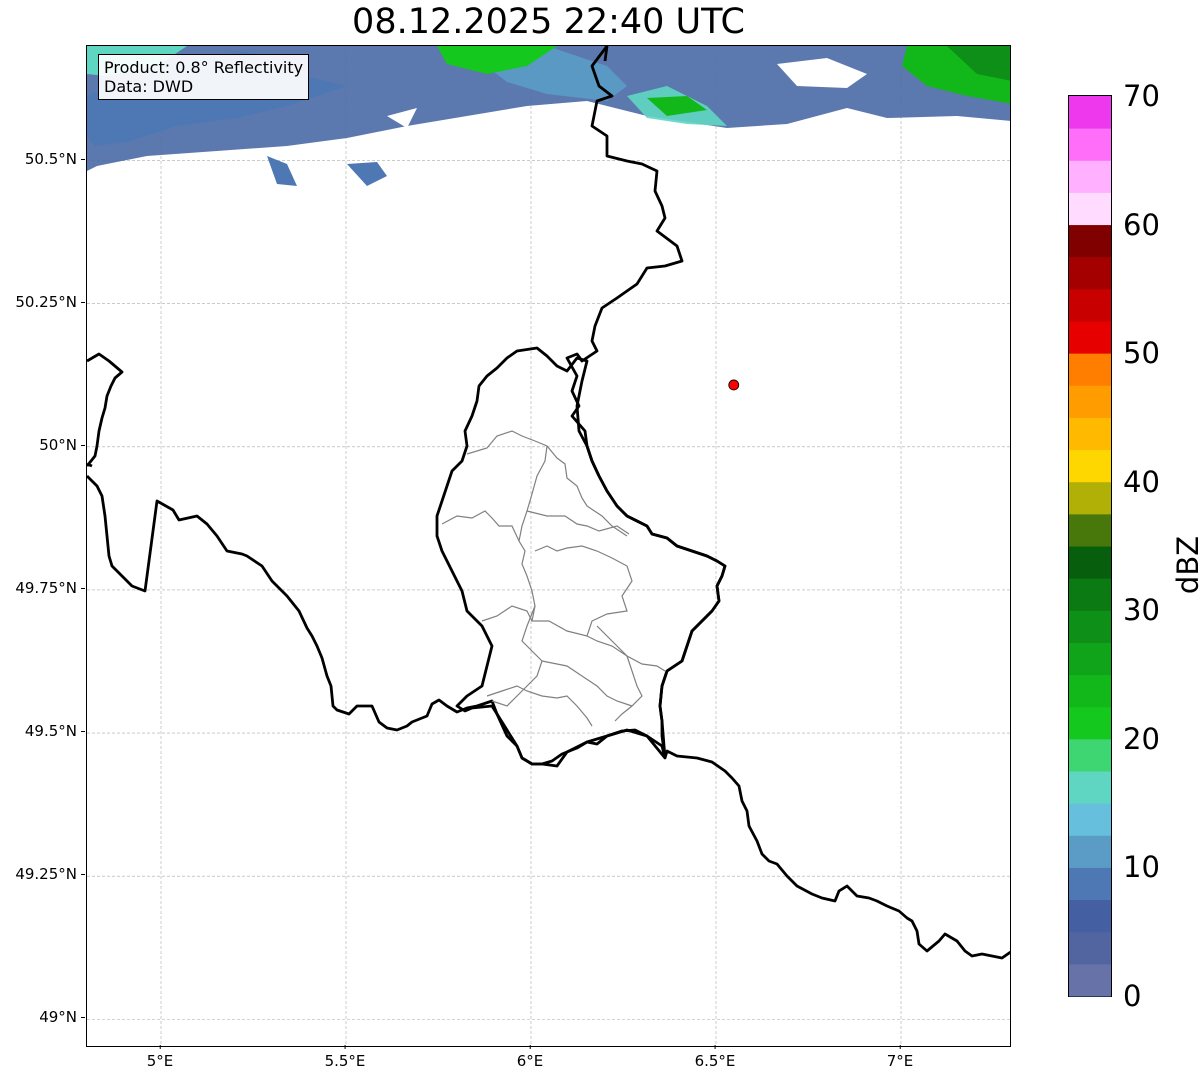 This screenshot has height=1081, width=1202. Describe the element at coordinates (1141, 224) in the screenshot. I see `colorbar-tick-label: 60` at that location.